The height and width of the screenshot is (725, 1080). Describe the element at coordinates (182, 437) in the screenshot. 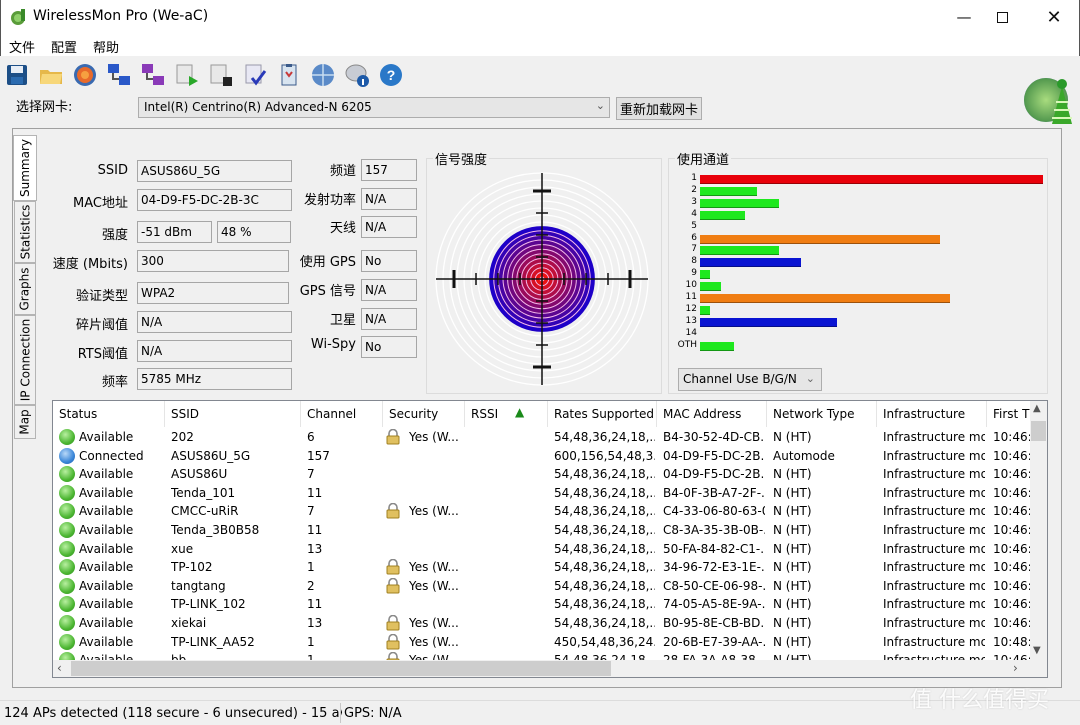

I see `cell-ssid: 202` at that location.